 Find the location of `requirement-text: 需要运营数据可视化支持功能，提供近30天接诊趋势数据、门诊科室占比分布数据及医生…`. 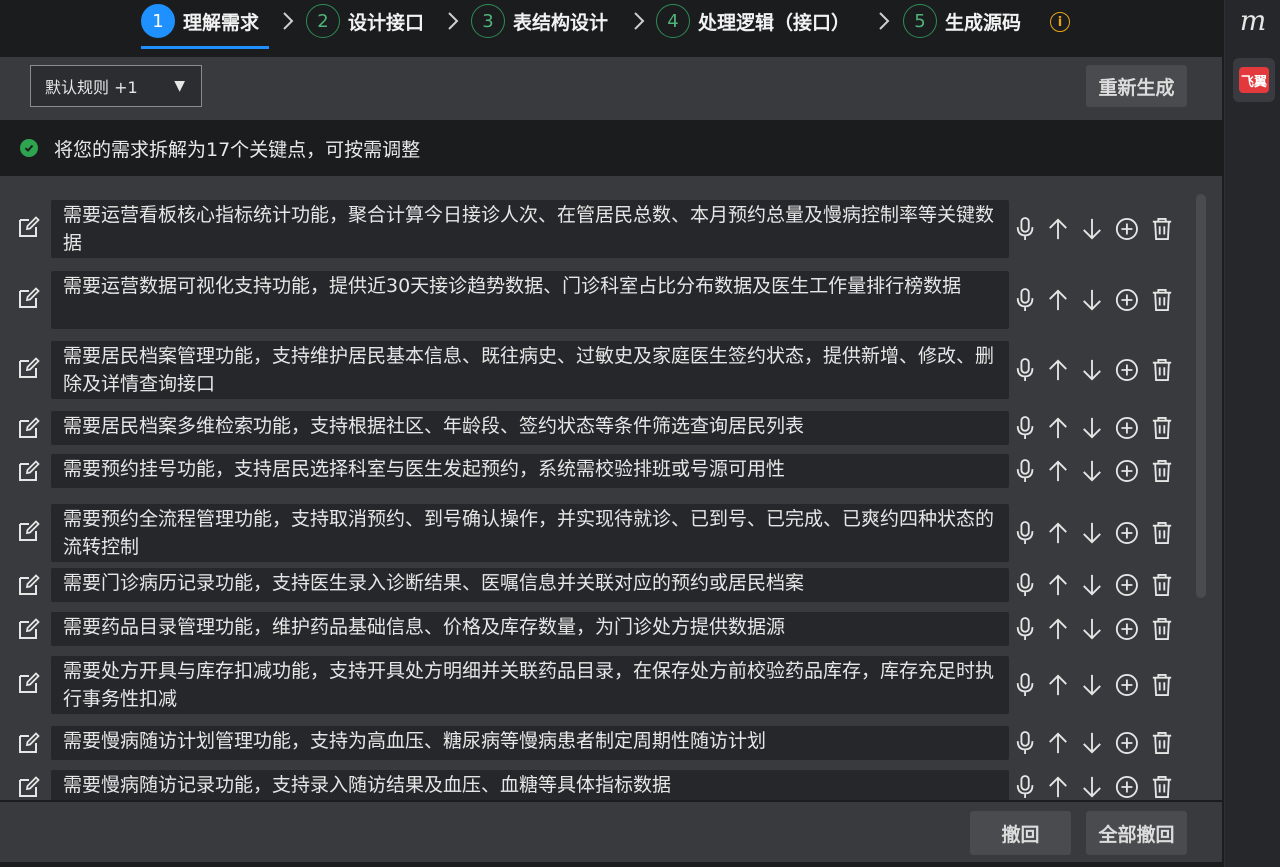

requirement-text: 需要运营数据可视化支持功能，提供近30天接诊趋势数据、门诊科室占比分布数据及医生… is located at coordinates (530, 300).